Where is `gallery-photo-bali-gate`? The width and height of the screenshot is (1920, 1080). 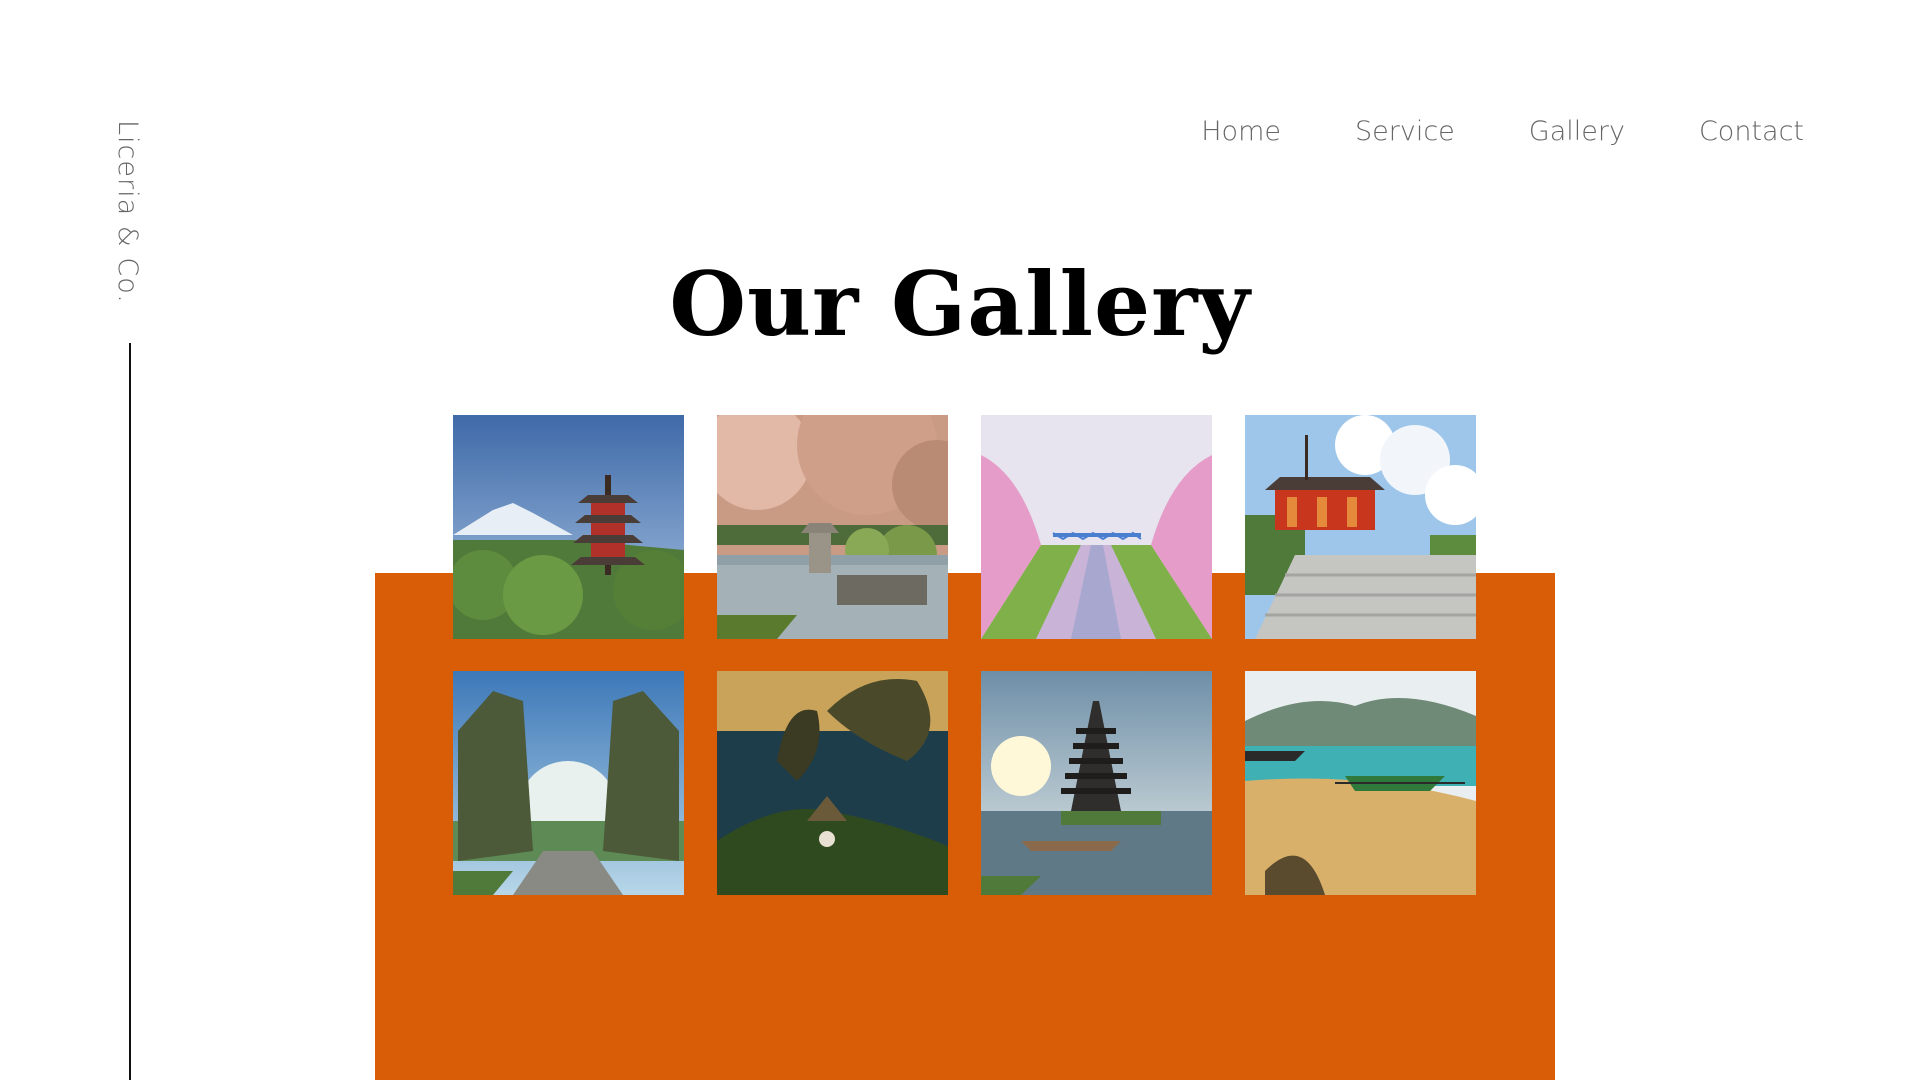
gallery-photo-bali-gate is located at coordinates (568, 783).